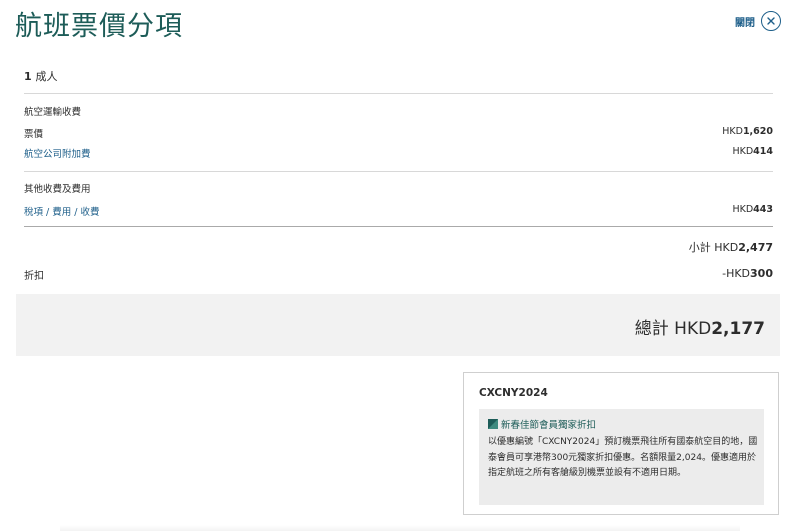  I want to click on subtotal: 小計 HKD2,477, so click(730, 247).